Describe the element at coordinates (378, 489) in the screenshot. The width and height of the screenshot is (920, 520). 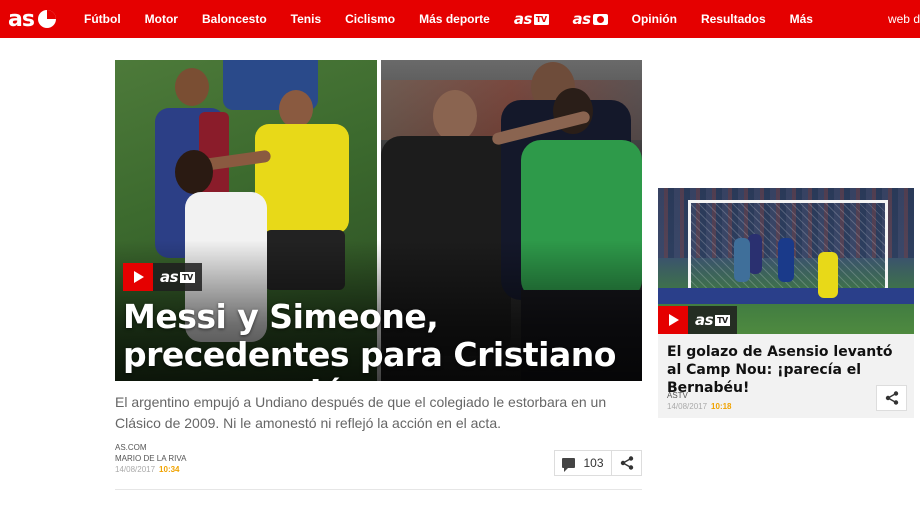
I see `divider` at that location.